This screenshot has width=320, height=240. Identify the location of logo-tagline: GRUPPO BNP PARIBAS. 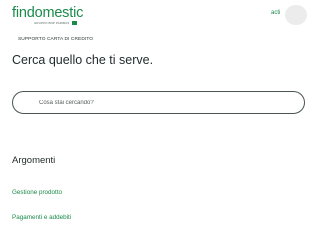
(47, 23).